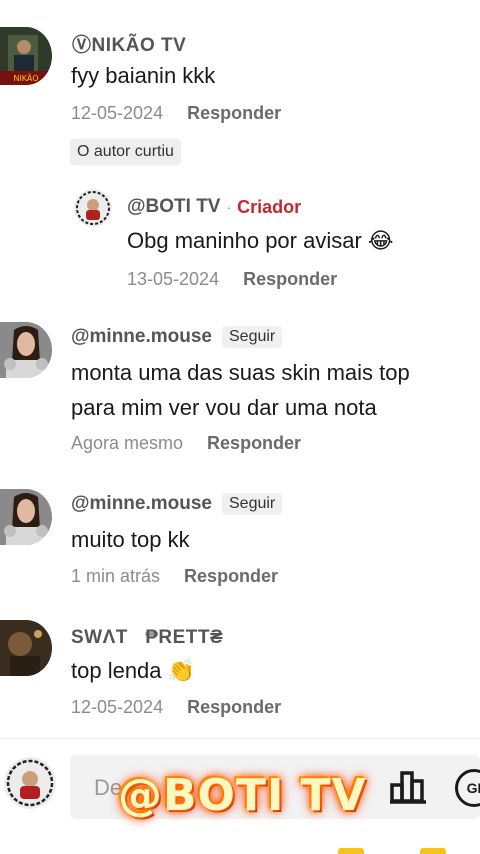  I want to click on gif-icon: GI, so click(467, 788).